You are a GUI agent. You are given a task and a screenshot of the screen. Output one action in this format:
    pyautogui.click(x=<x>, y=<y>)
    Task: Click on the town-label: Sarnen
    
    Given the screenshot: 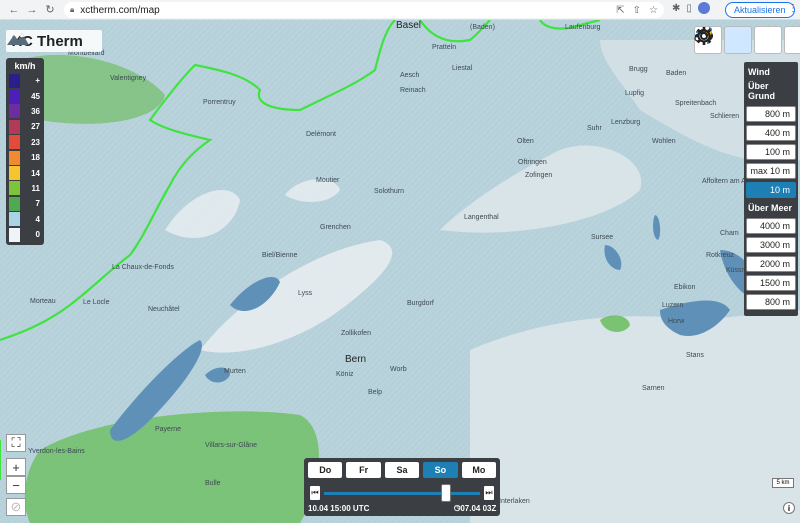 What is the action you would take?
    pyautogui.click(x=653, y=388)
    